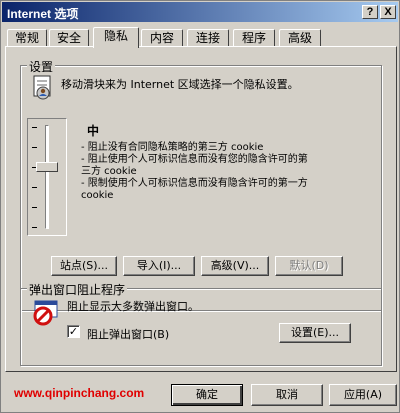  What do you see at coordinates (97, 195) in the screenshot?
I see `privacy-level-line-5: cookie` at bounding box center [97, 195].